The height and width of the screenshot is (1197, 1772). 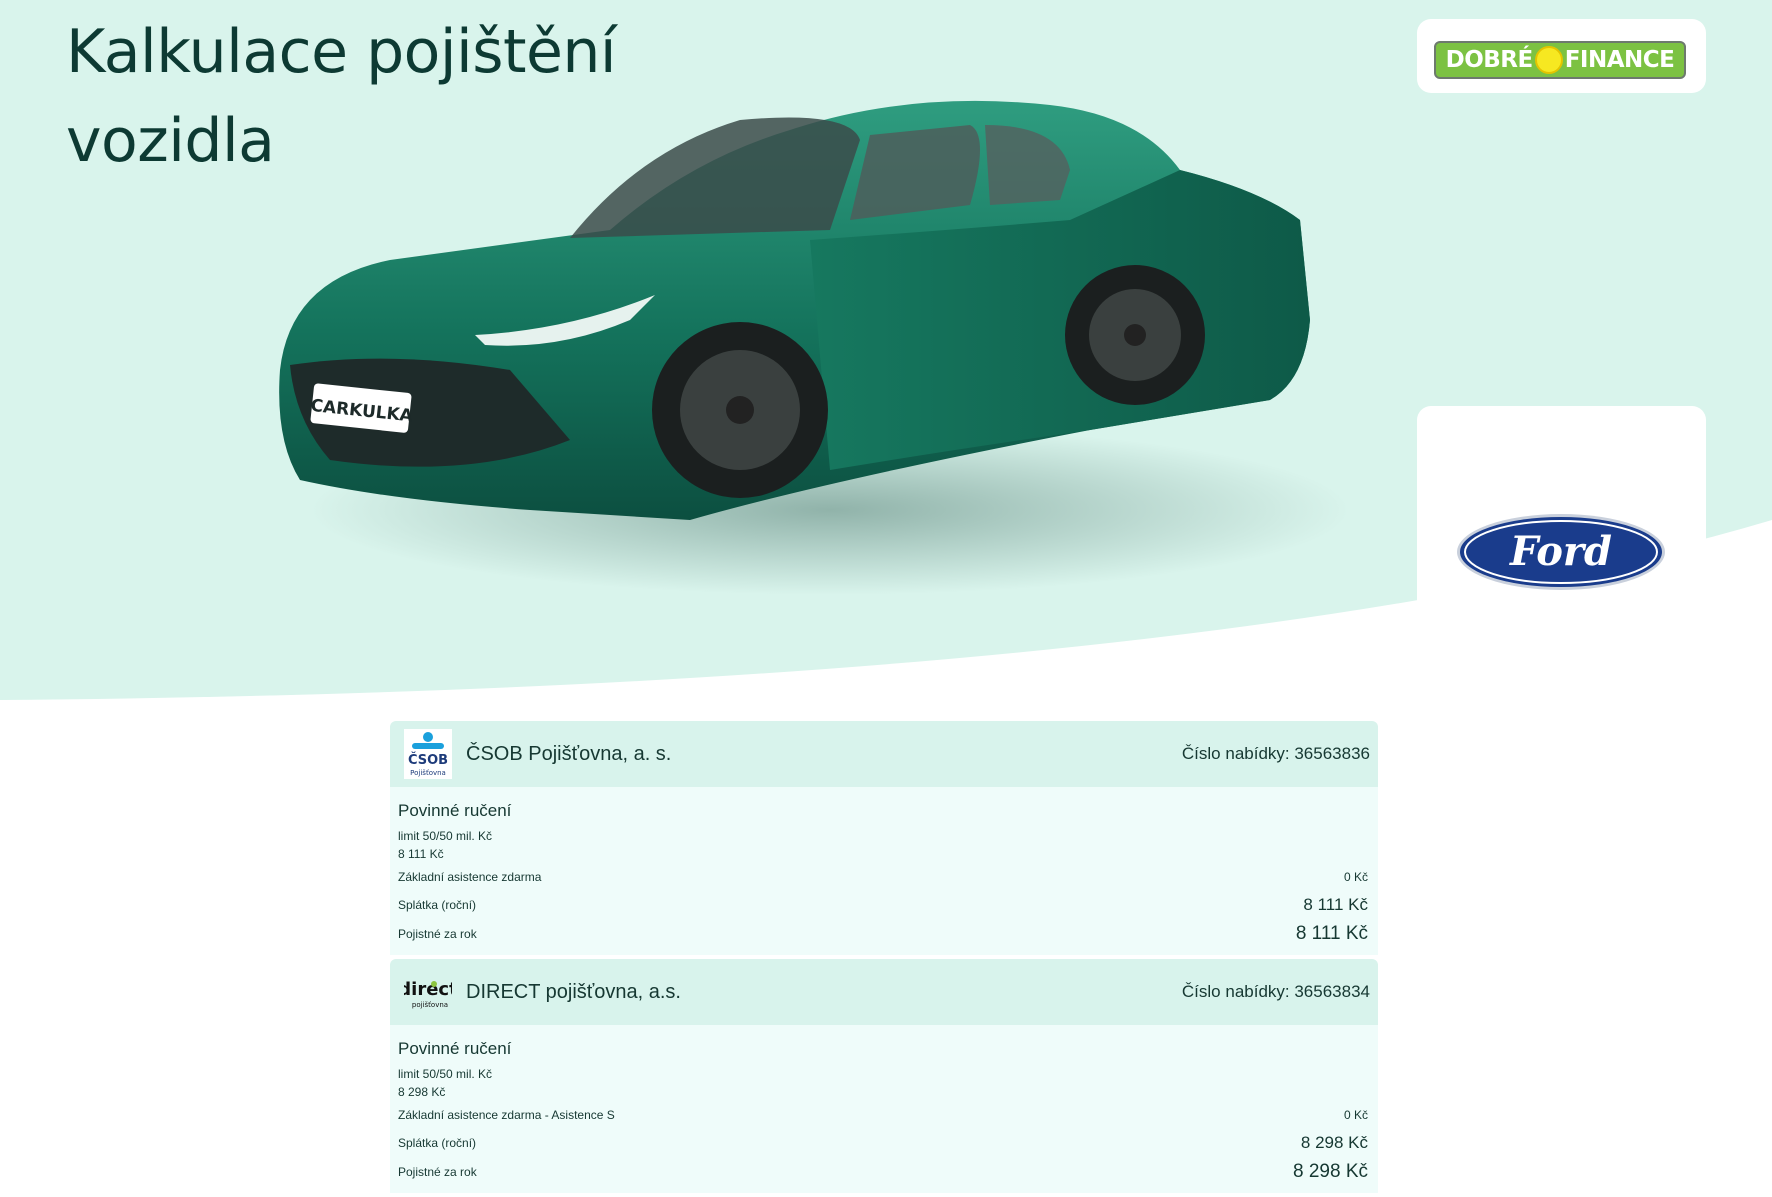 What do you see at coordinates (1275, 753) in the screenshot?
I see `offer-number: Číslo nabídky: 36563836` at bounding box center [1275, 753].